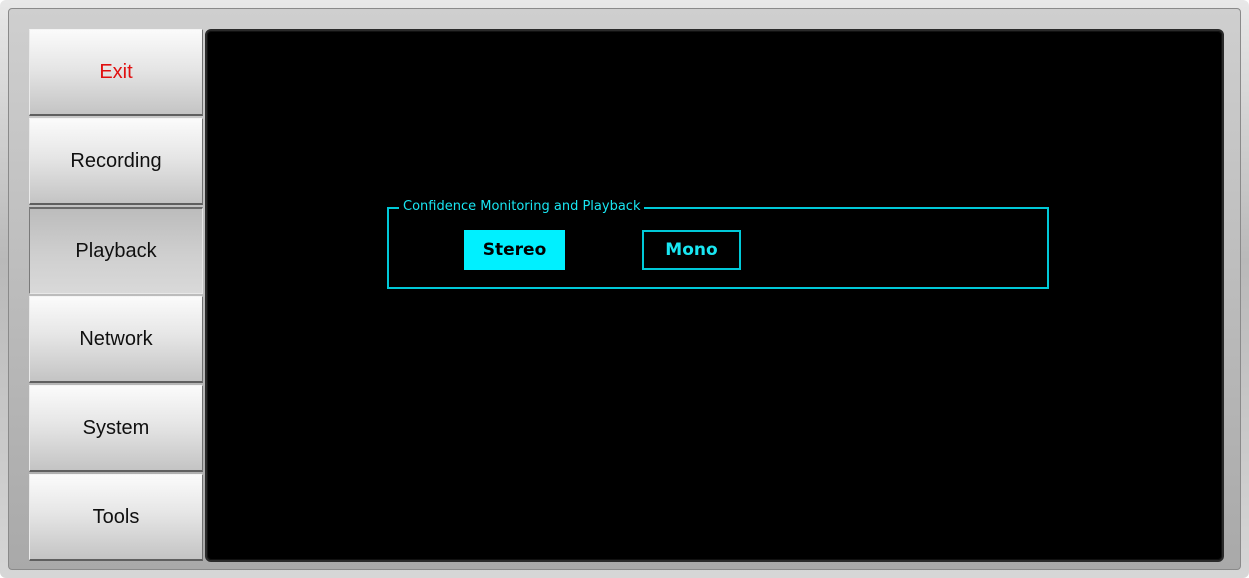 Image resolution: width=1249 pixels, height=578 pixels. I want to click on sidebar-item-tools: Tools, so click(116, 517).